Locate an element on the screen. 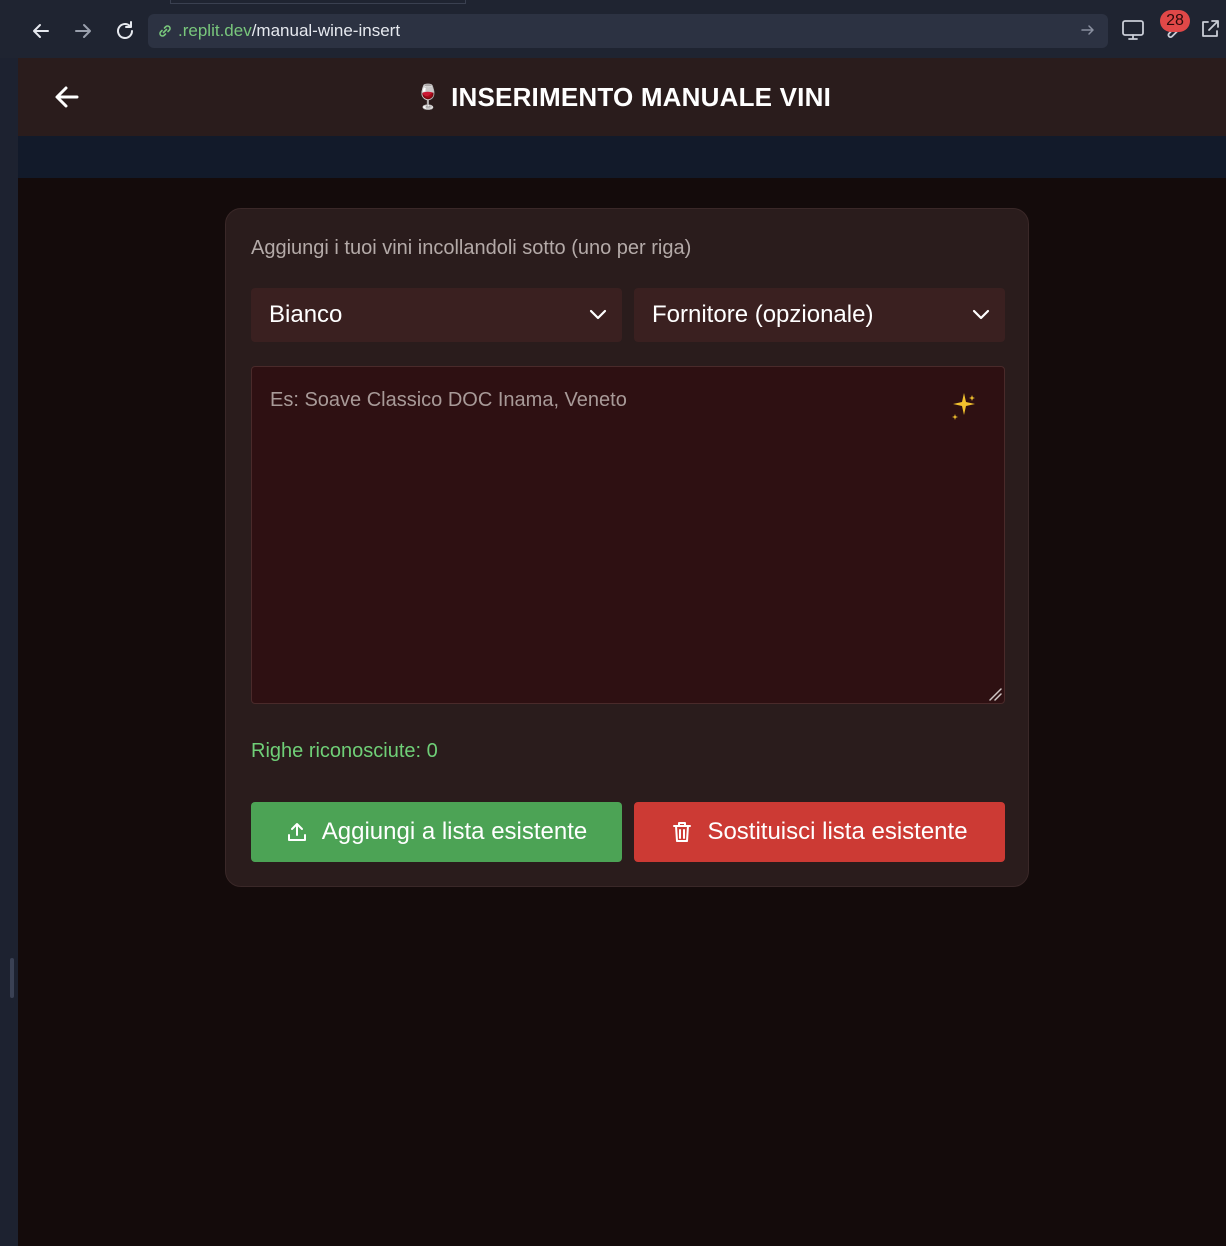 This screenshot has height=1246, width=1226. back-icon is located at coordinates (41, 31).